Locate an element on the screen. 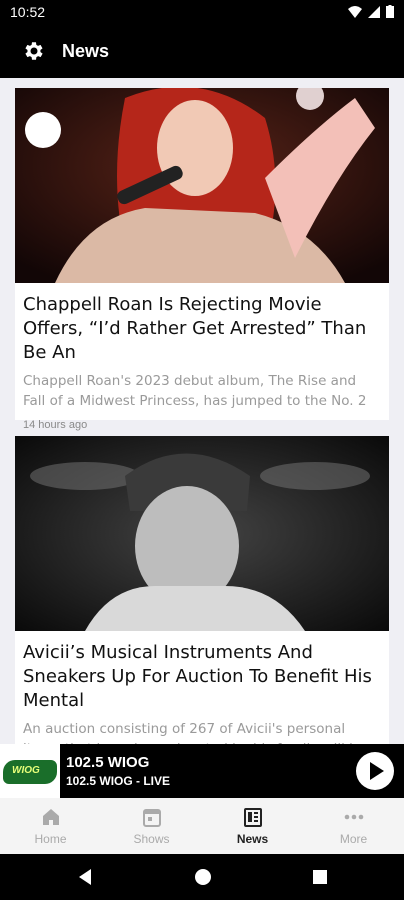 The width and height of the screenshot is (404, 900). signal-icon is located at coordinates (374, 11).